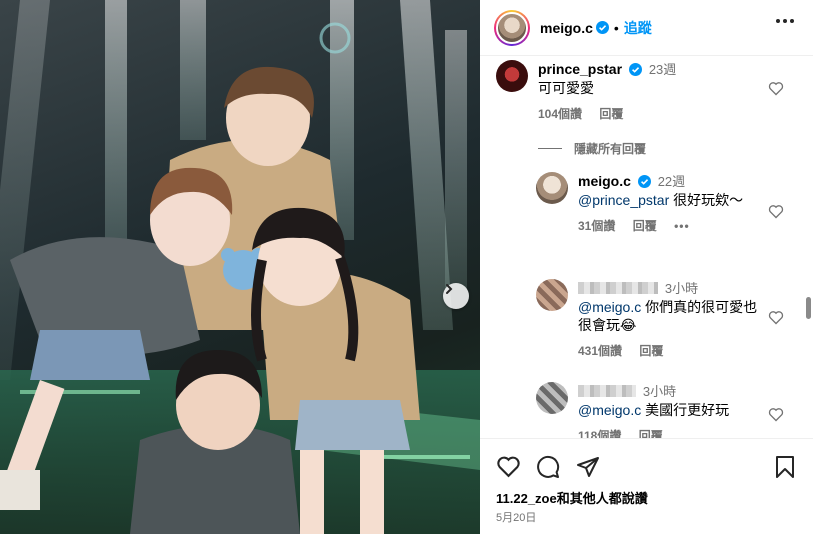 The image size is (813, 534). What do you see at coordinates (566, 28) in the screenshot?
I see `author-username: meigo.c` at bounding box center [566, 28].